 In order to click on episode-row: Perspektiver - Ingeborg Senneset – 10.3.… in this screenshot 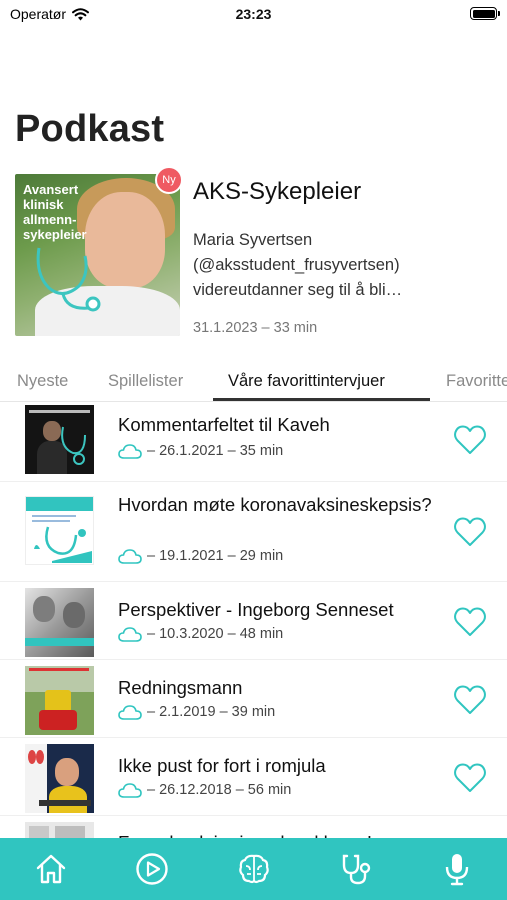, I will do `click(253, 621)`.